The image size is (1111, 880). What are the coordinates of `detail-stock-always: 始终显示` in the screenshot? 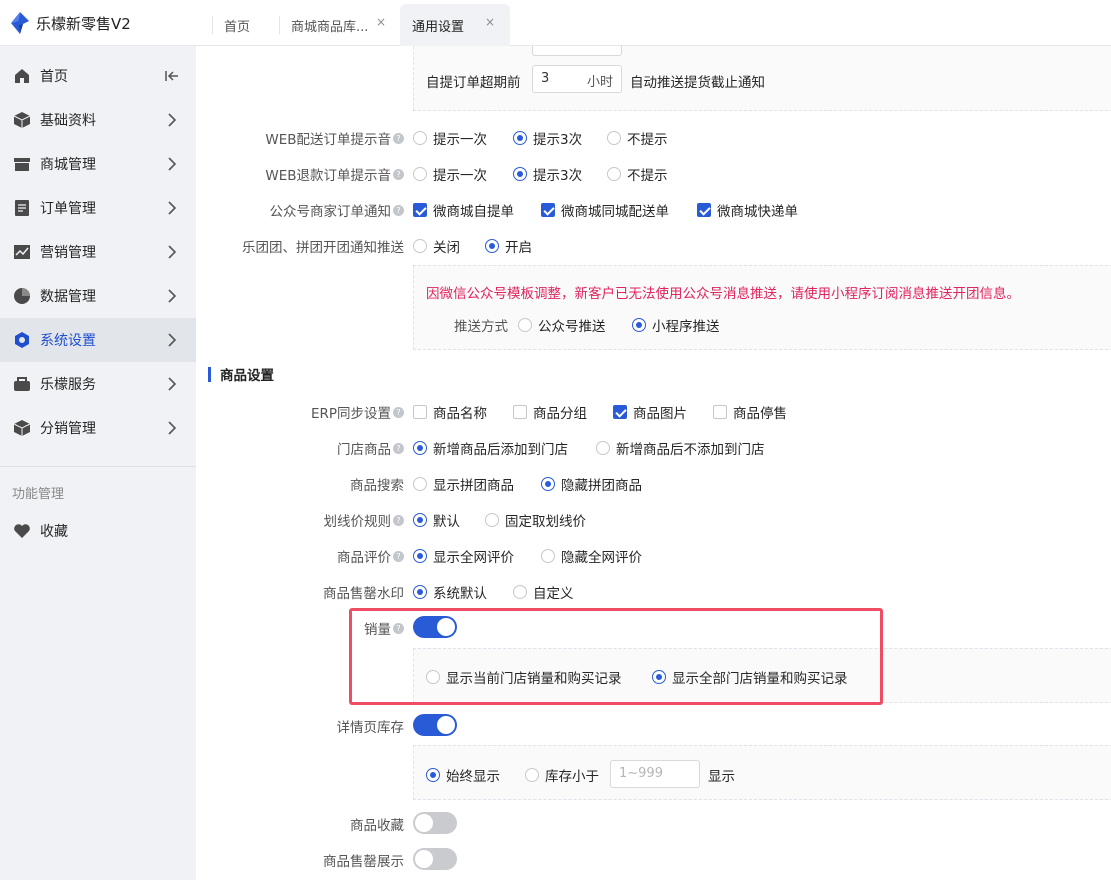 It's located at (463, 775).